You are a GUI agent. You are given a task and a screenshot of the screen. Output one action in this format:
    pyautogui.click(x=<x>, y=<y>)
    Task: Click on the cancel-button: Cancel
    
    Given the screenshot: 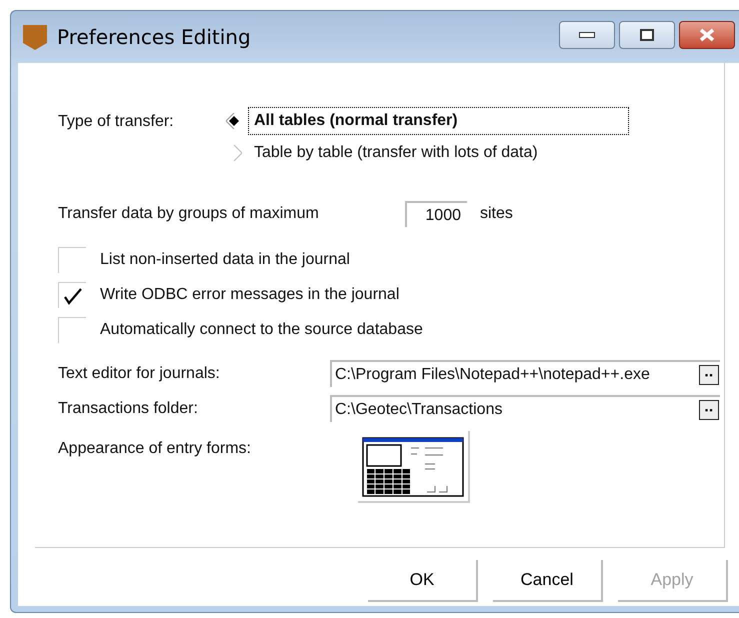 What is the action you would take?
    pyautogui.click(x=548, y=581)
    